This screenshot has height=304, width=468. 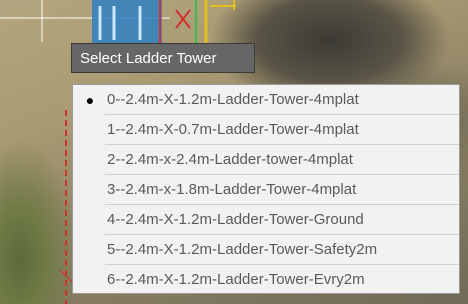 I want to click on menu-item-1: 1--2.4m-X-0.7m-Ladder-Tower-4mplat, so click(x=266, y=129).